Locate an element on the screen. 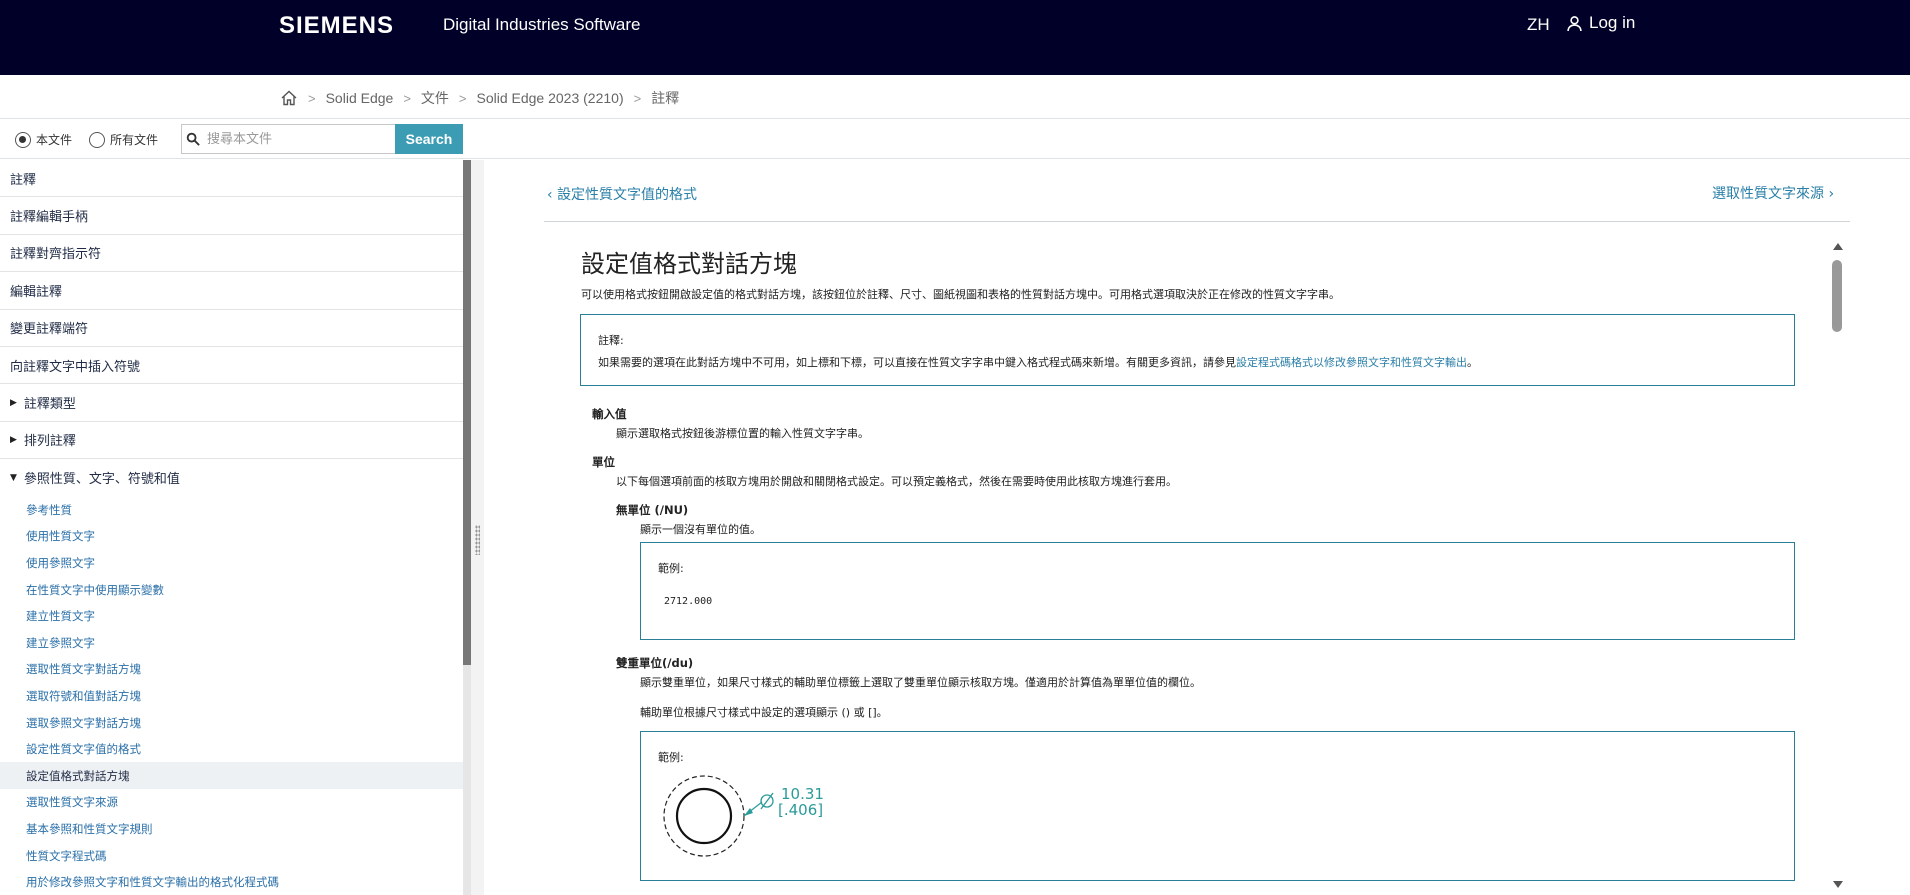  sidebar-scrollbar is located at coordinates (467, 527).